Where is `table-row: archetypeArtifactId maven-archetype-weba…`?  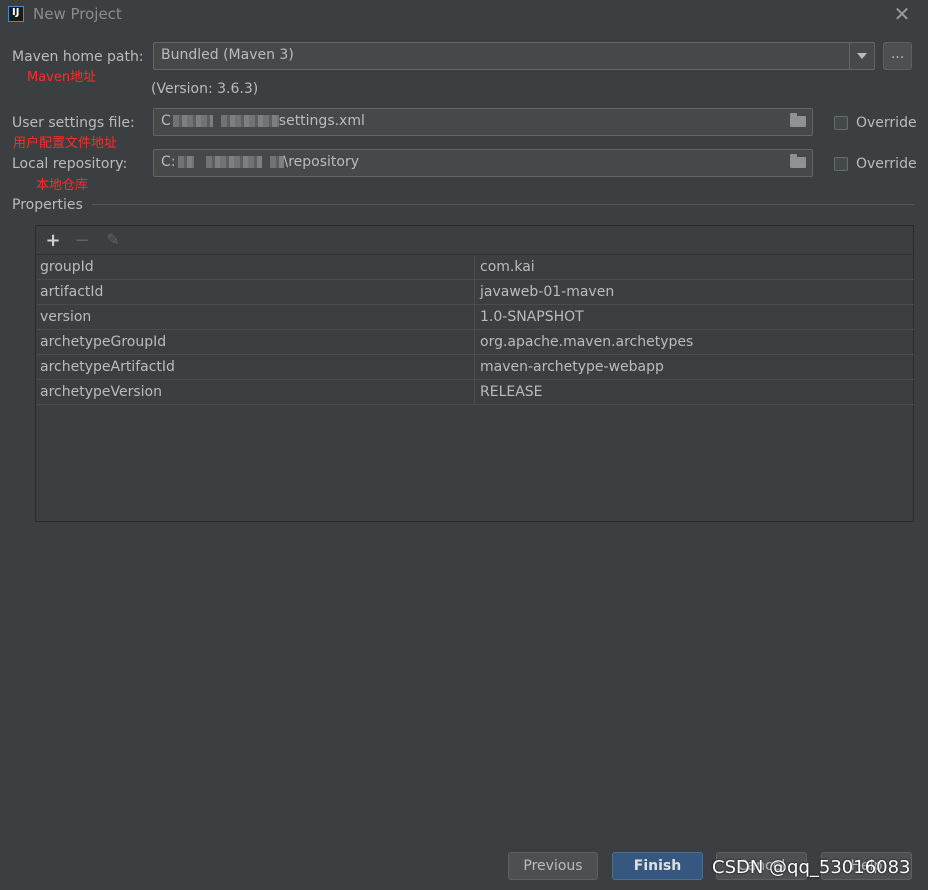
table-row: archetypeArtifactId maven-archetype-weba… is located at coordinates (475, 367).